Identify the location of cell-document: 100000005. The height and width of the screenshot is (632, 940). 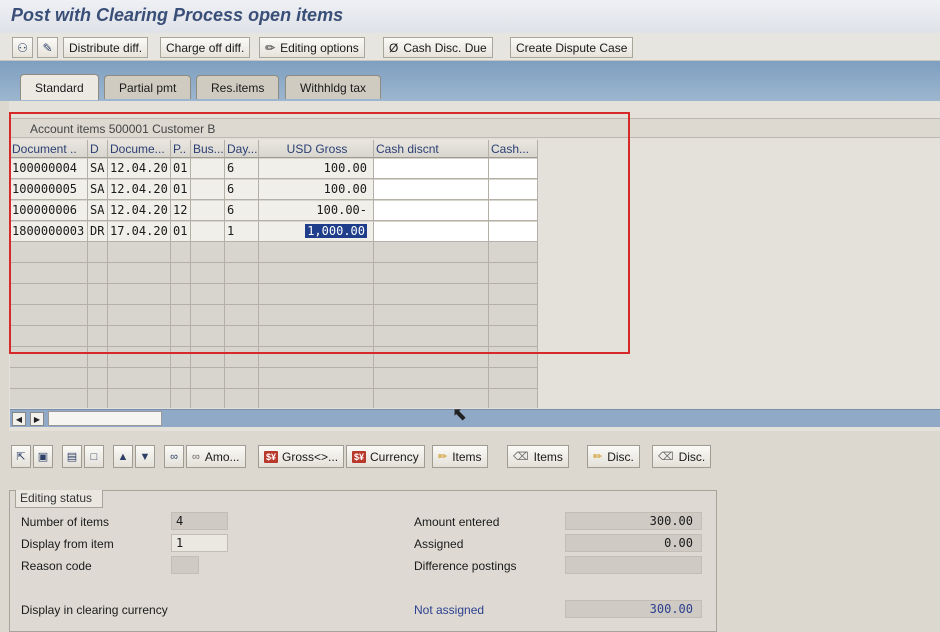
(49, 190).